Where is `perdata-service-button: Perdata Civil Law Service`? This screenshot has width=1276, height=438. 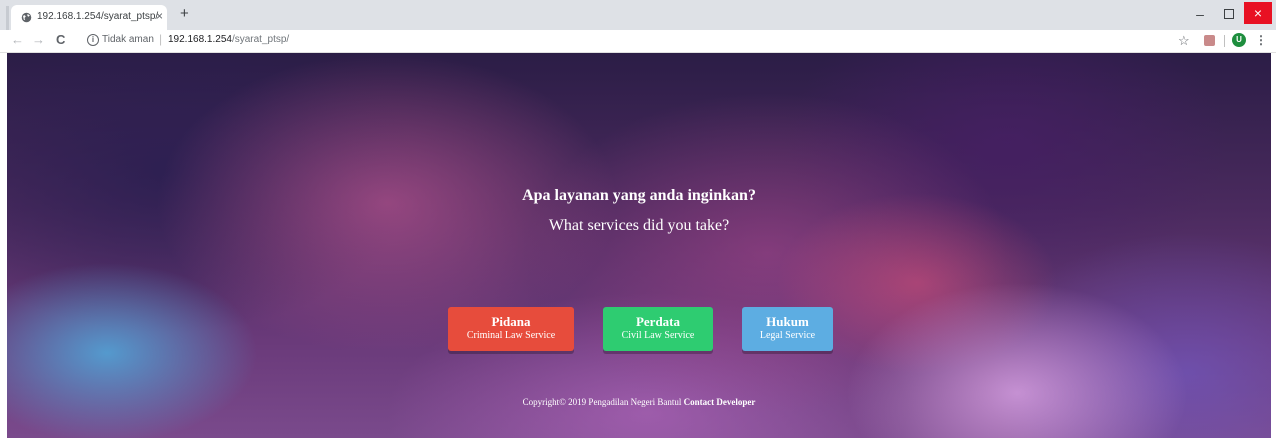 perdata-service-button: Perdata Civil Law Service is located at coordinates (658, 329).